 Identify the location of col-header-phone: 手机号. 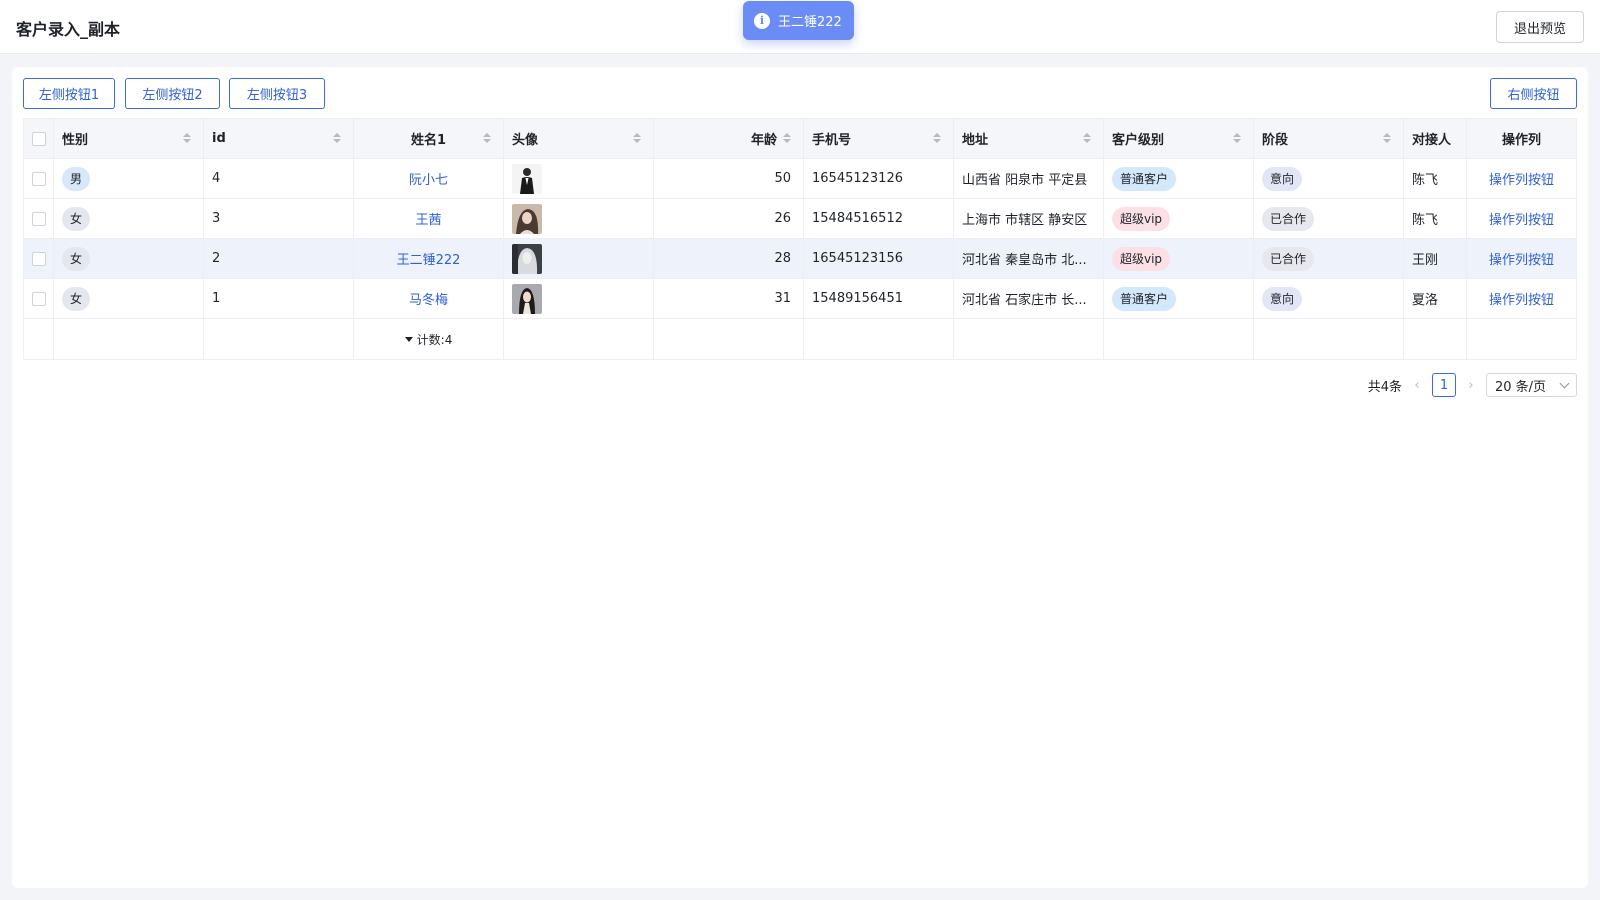
(879, 138).